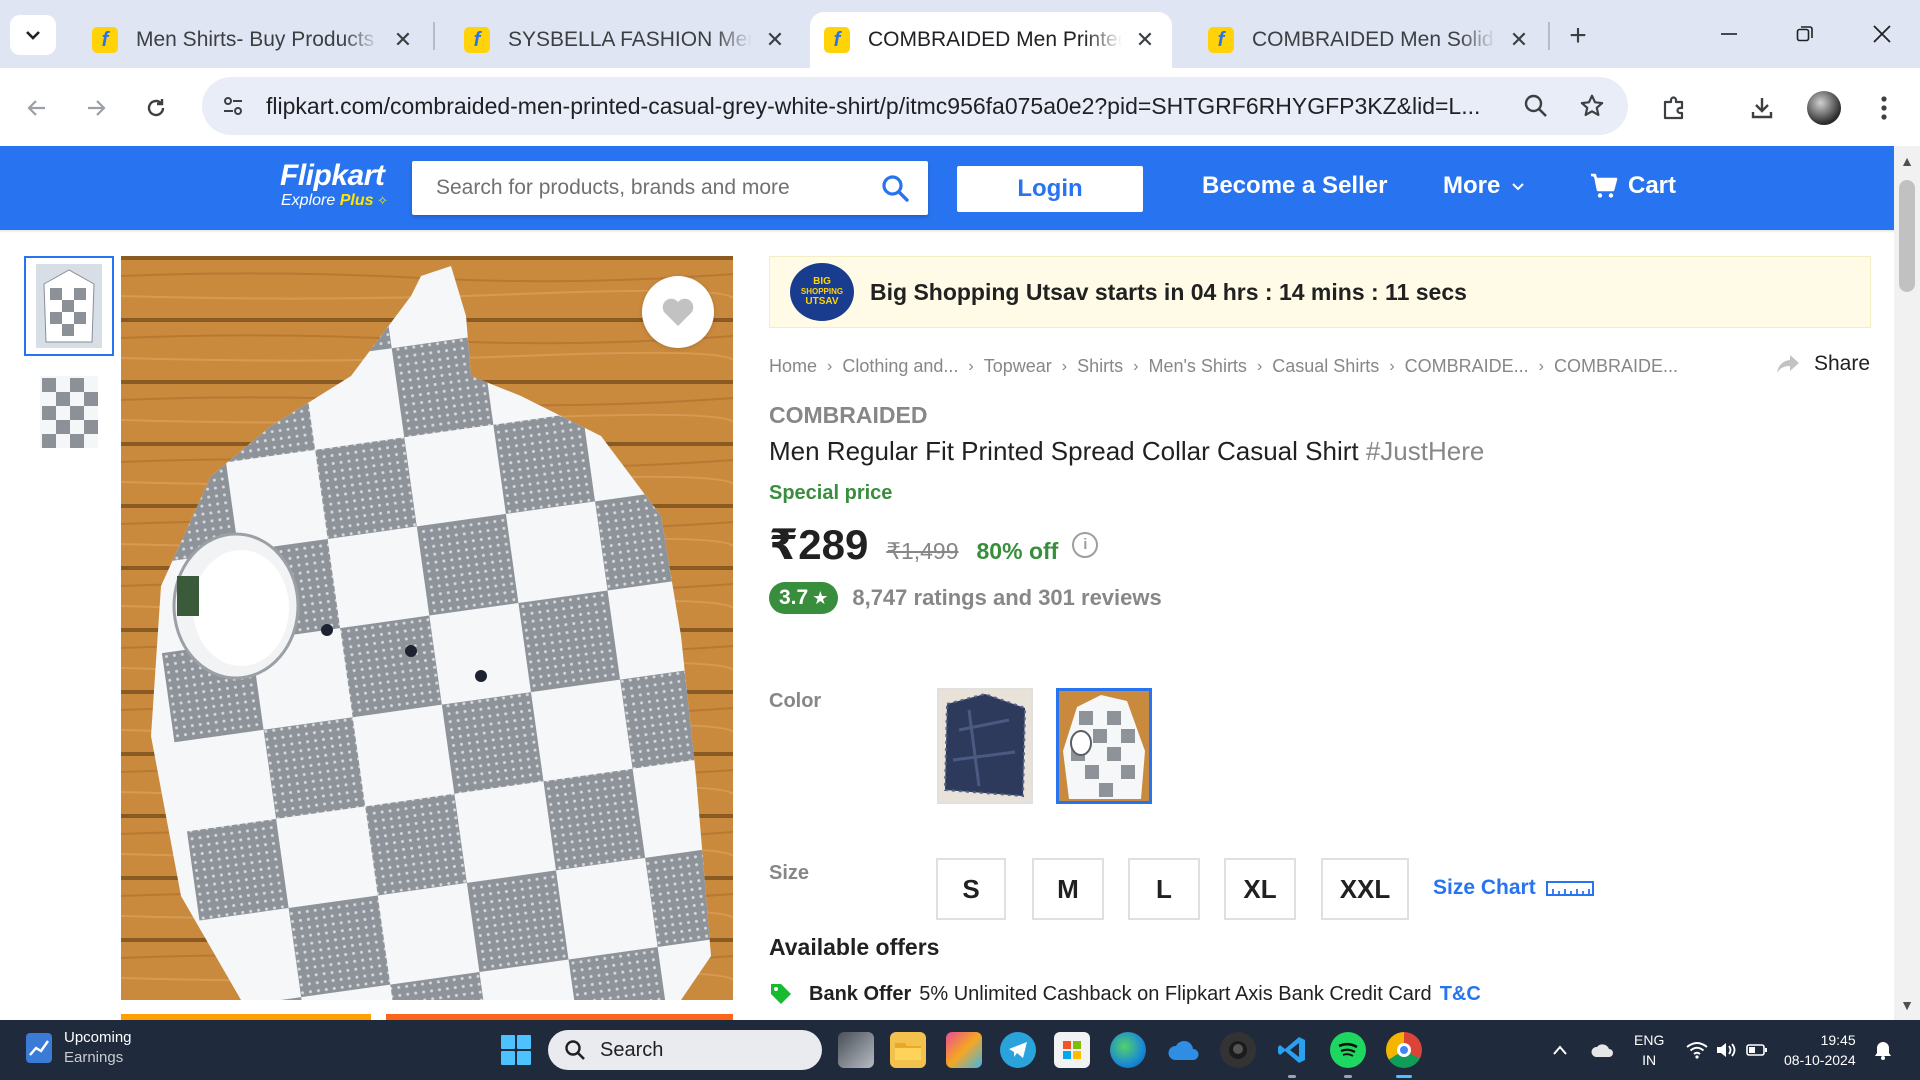 Image resolution: width=1920 pixels, height=1080 pixels. What do you see at coordinates (1820, 1050) in the screenshot?
I see `clock: 19:45 08-10-2024` at bounding box center [1820, 1050].